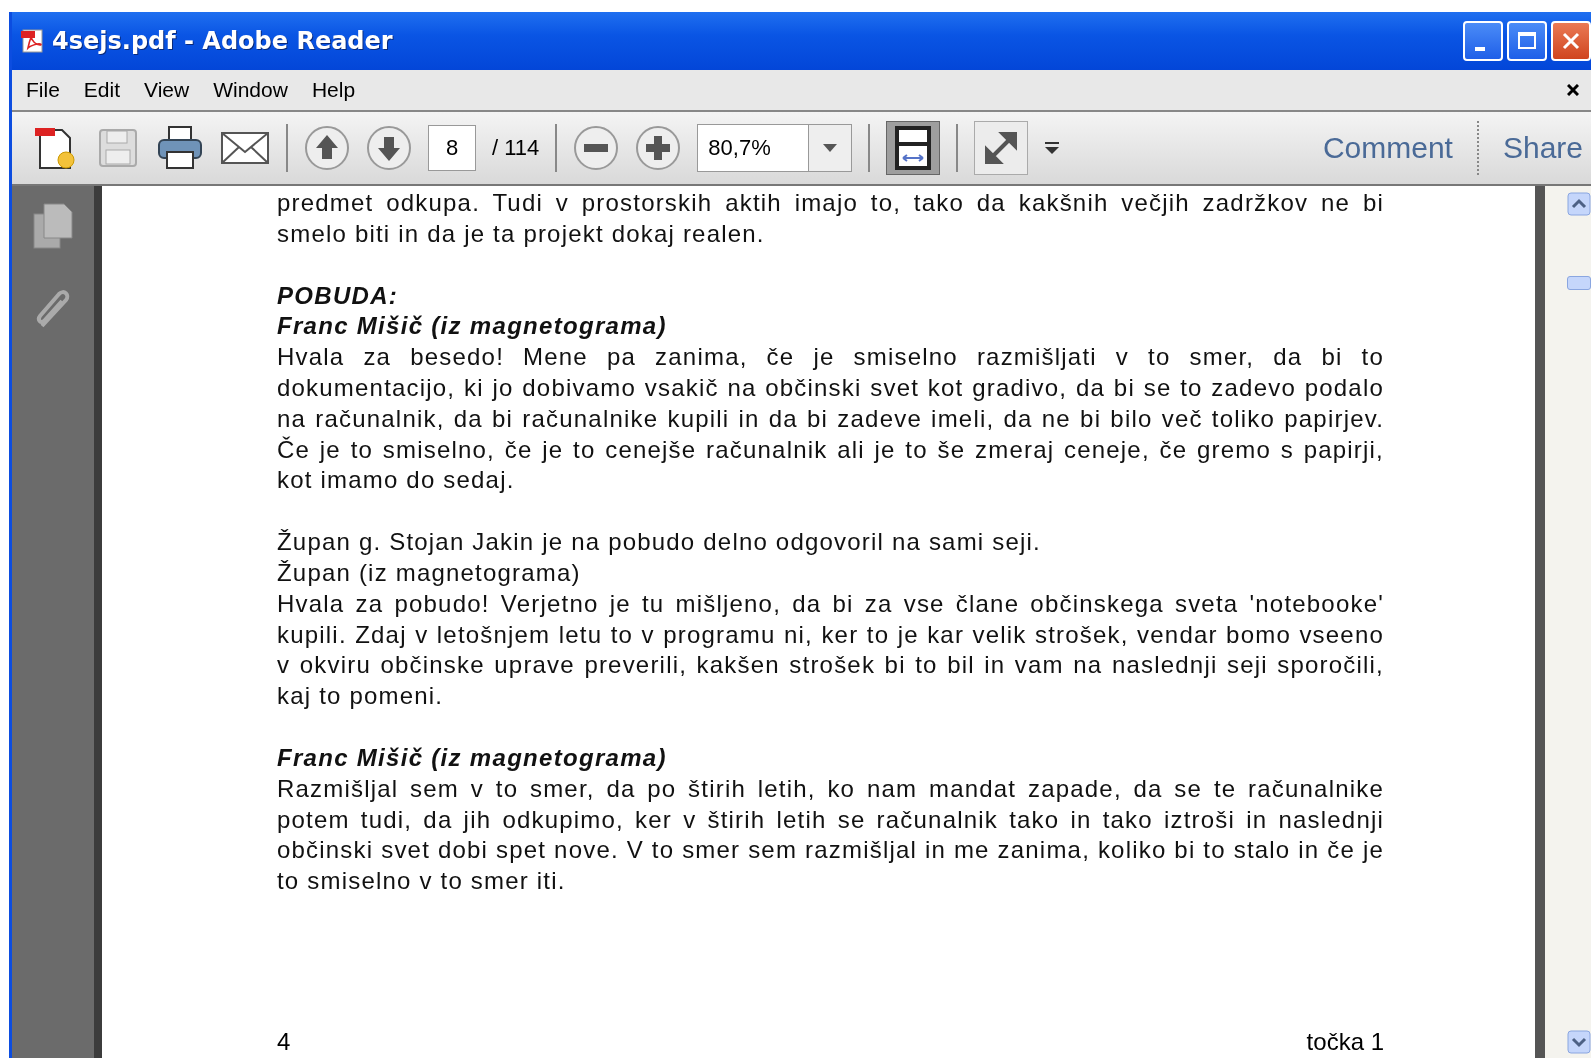 The height and width of the screenshot is (1058, 1591). I want to click on page-number: 4, so click(284, 1042).